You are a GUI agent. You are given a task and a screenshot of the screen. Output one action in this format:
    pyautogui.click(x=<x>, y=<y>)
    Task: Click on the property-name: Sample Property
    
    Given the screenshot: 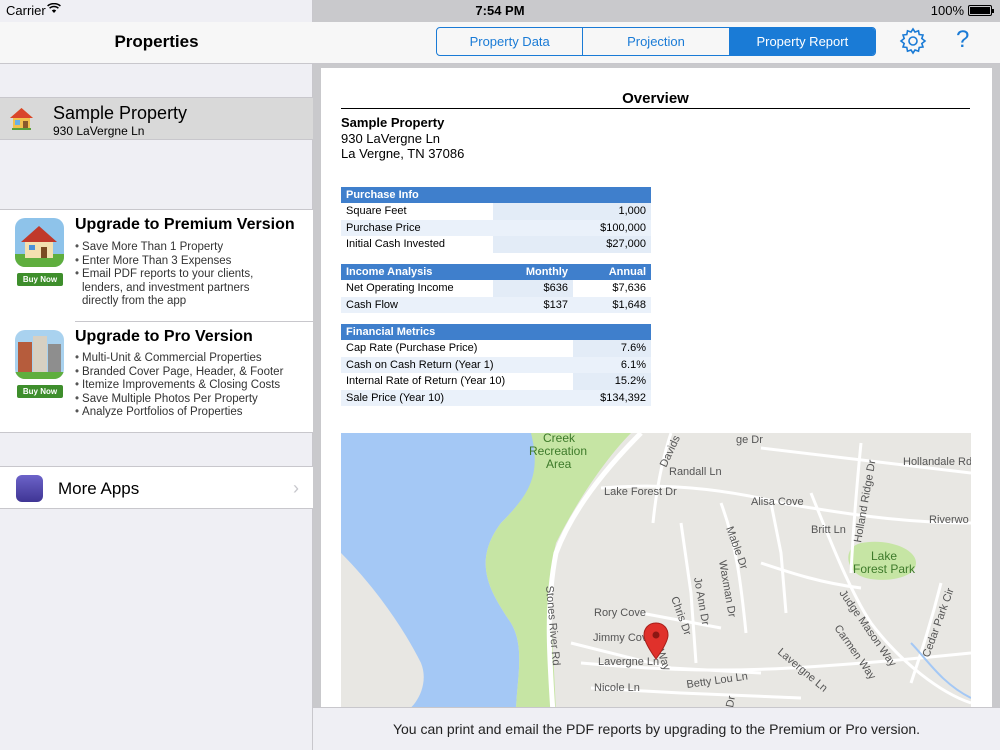 What is the action you would take?
    pyautogui.click(x=120, y=113)
    